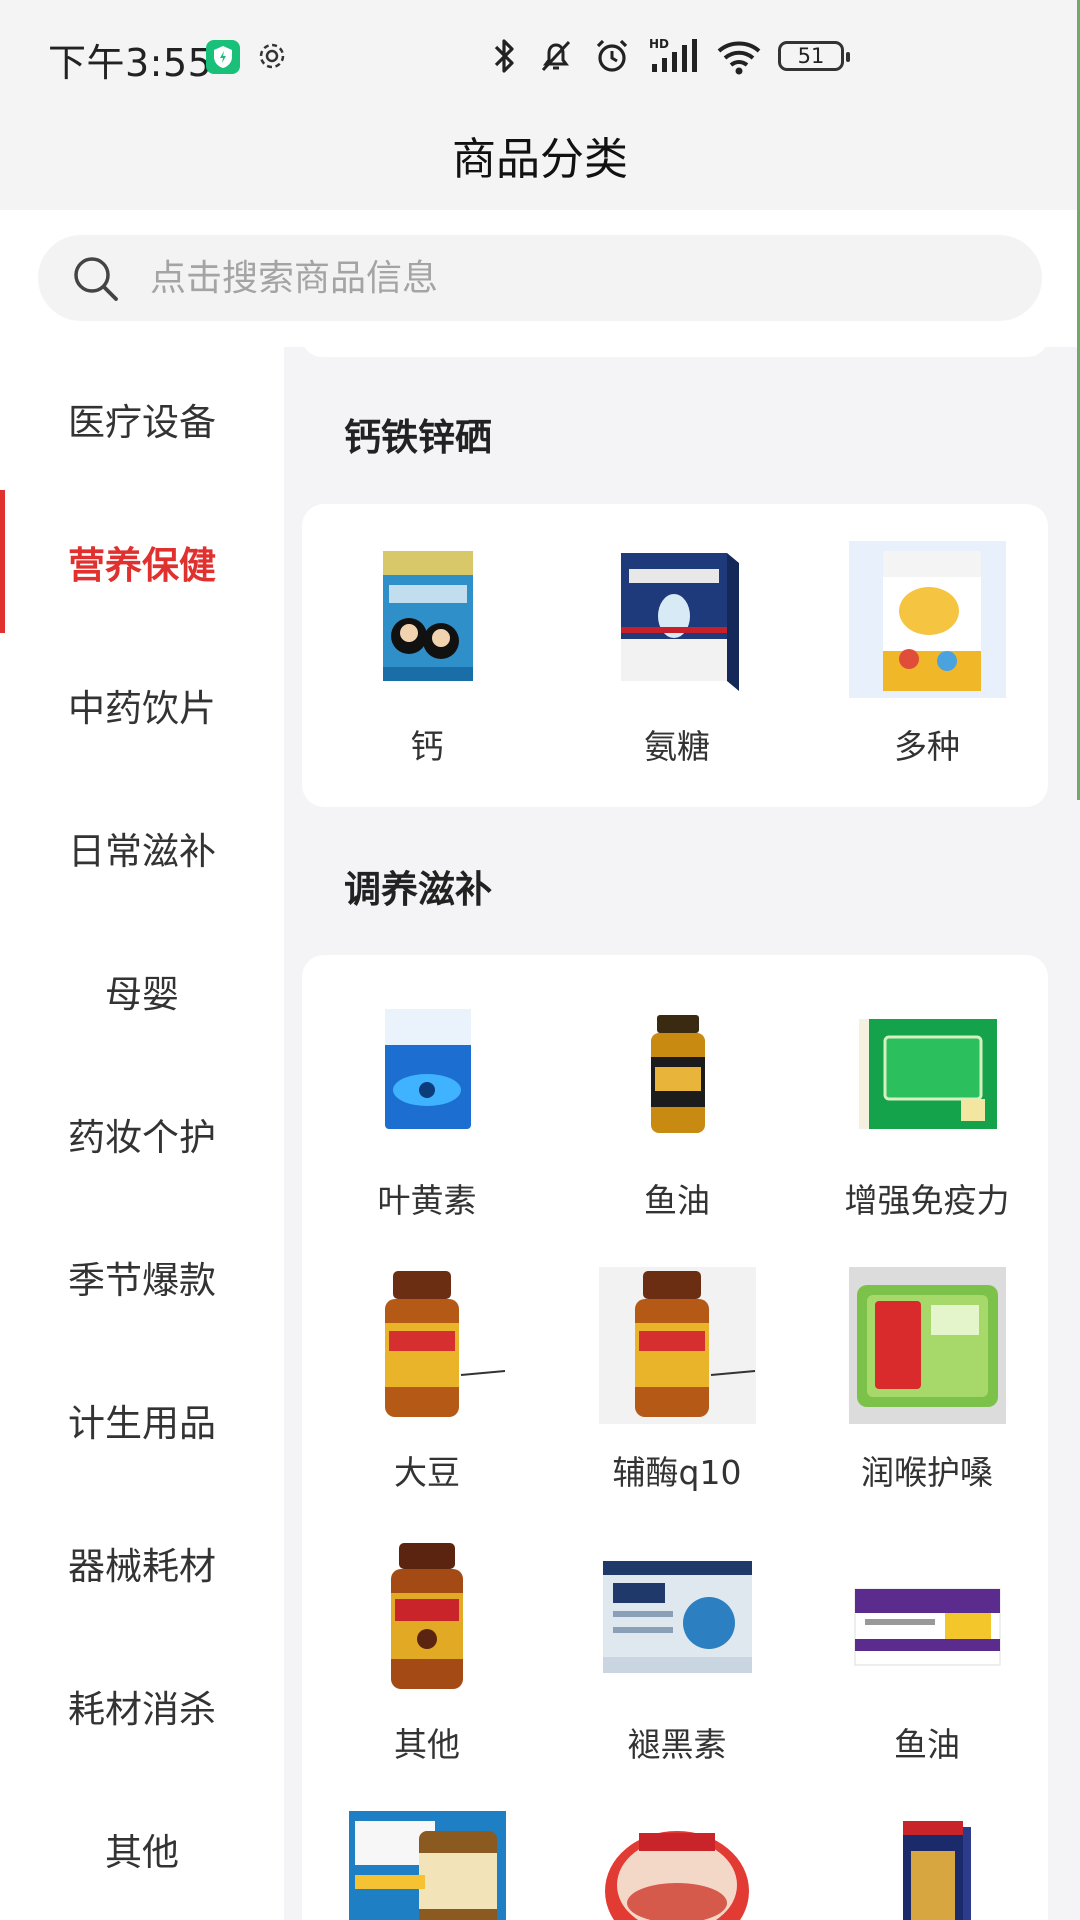  I want to click on sidebar-item-cosmetic-care: 药妆个护, so click(142, 1133).